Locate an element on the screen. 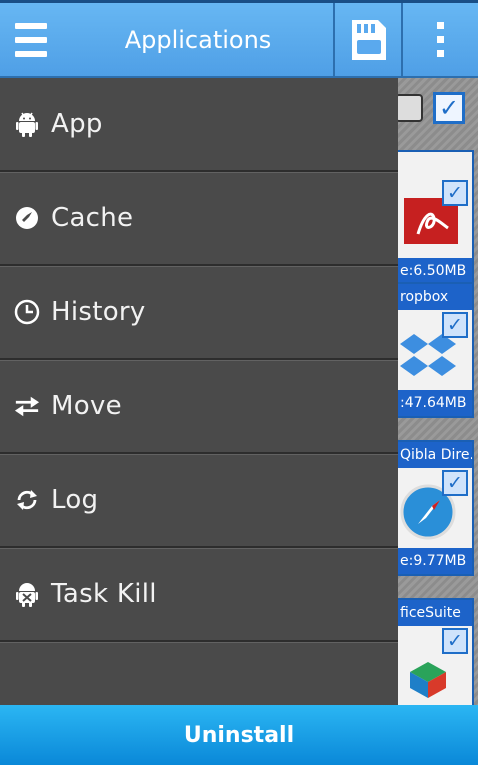 The image size is (478, 765). drawer-item-label: Log is located at coordinates (75, 500).